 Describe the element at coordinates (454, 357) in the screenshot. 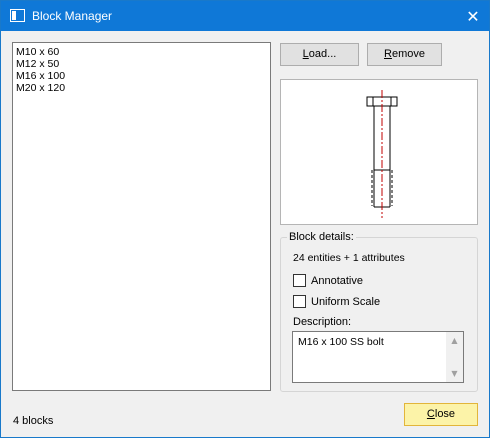

I see `description-scrollbar: ▲ ▼` at that location.